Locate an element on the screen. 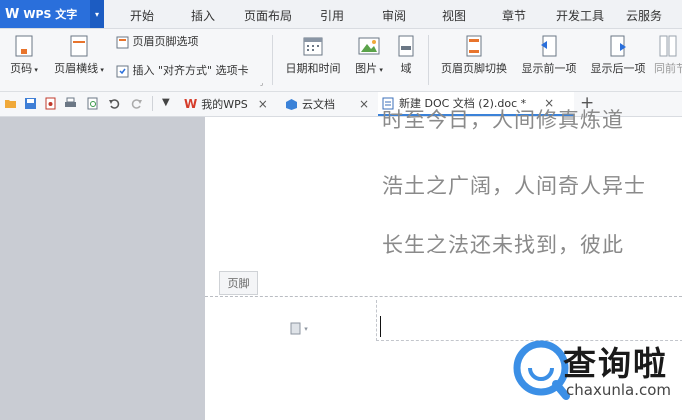  doc-tab-label: 云文档 is located at coordinates (318, 104).